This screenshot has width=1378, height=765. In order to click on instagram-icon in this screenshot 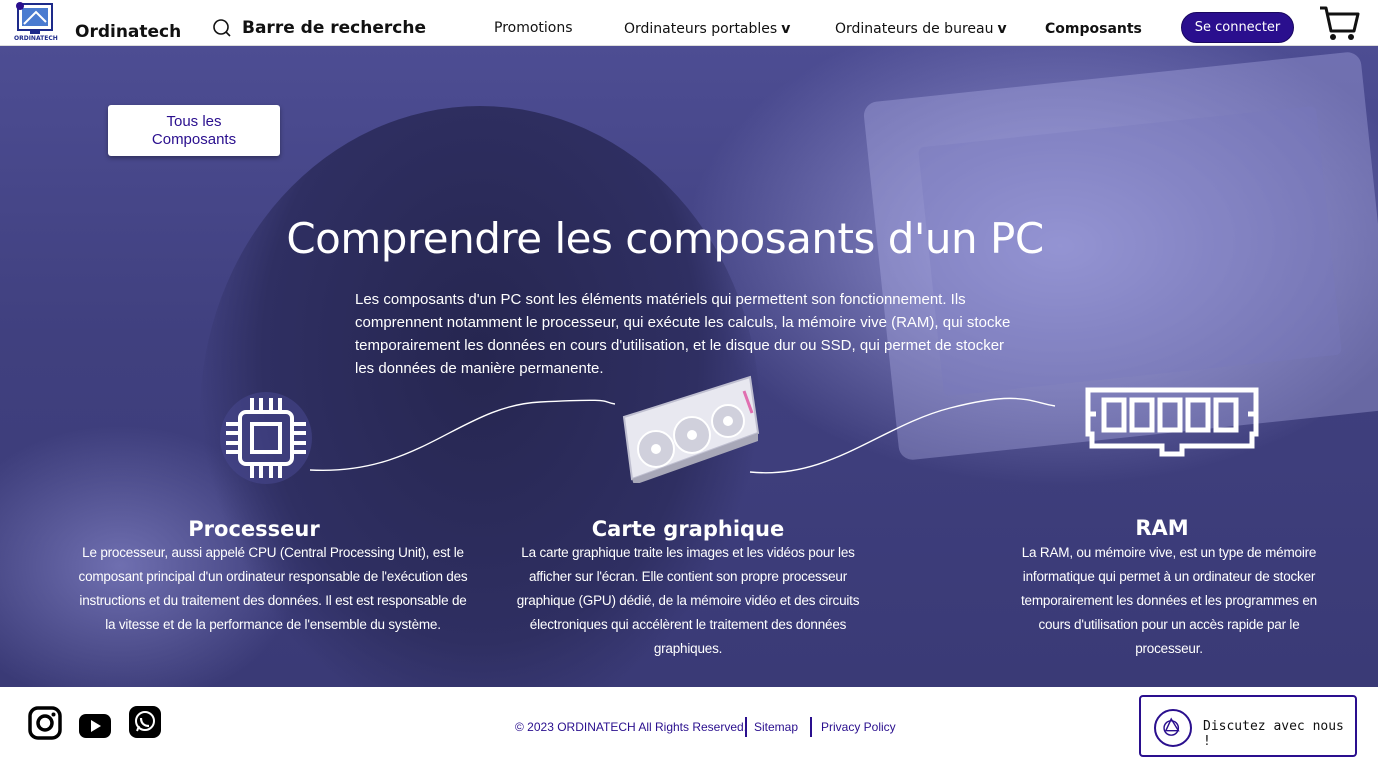, I will do `click(45, 723)`.